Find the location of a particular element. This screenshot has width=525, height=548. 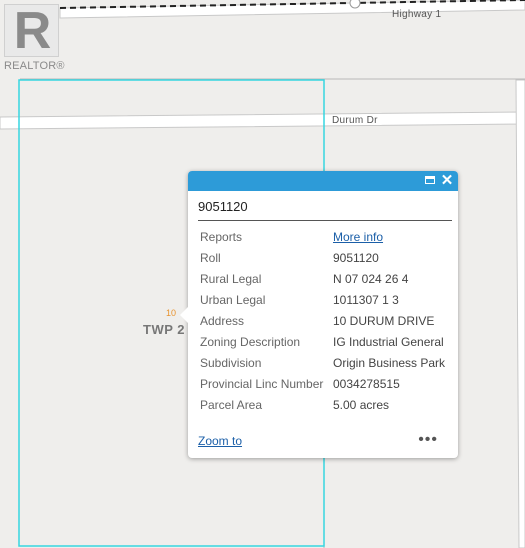

zoom-to-link: Zoom to is located at coordinates (220, 441).